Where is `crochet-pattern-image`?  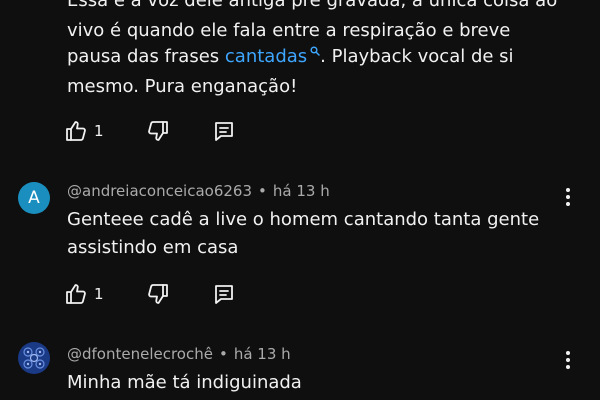
crochet-pattern-image is located at coordinates (34, 358).